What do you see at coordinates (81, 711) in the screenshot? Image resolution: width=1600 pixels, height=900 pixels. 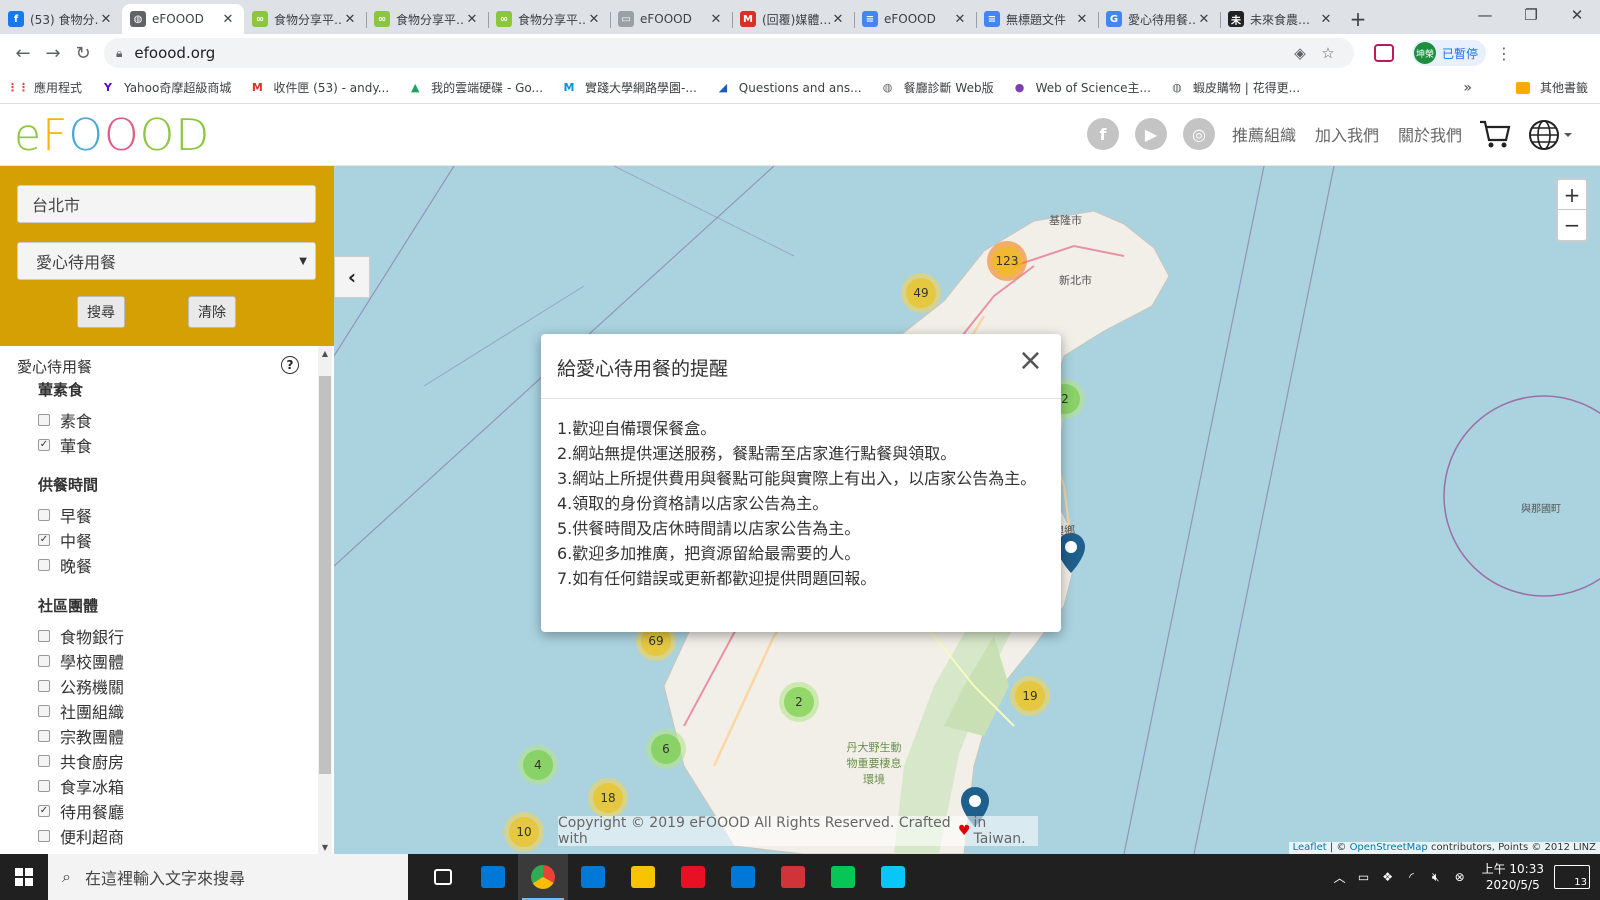 I see `filter-option: 社團組織` at bounding box center [81, 711].